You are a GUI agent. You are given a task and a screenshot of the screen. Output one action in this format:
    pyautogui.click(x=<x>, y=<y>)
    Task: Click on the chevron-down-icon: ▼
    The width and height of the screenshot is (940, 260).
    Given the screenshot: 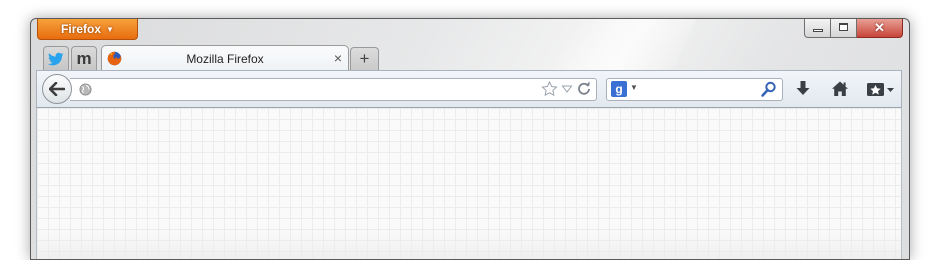 What is the action you would take?
    pyautogui.click(x=110, y=29)
    